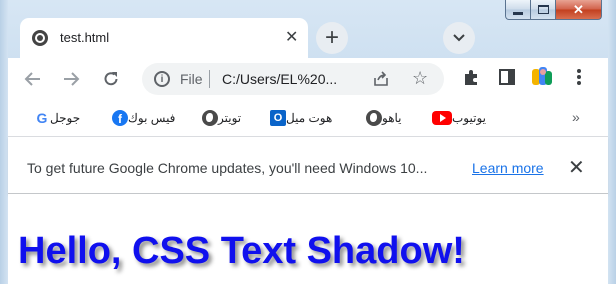 Image resolution: width=616 pixels, height=284 pixels. Describe the element at coordinates (191, 79) in the screenshot. I see `scheme-label: File` at that location.